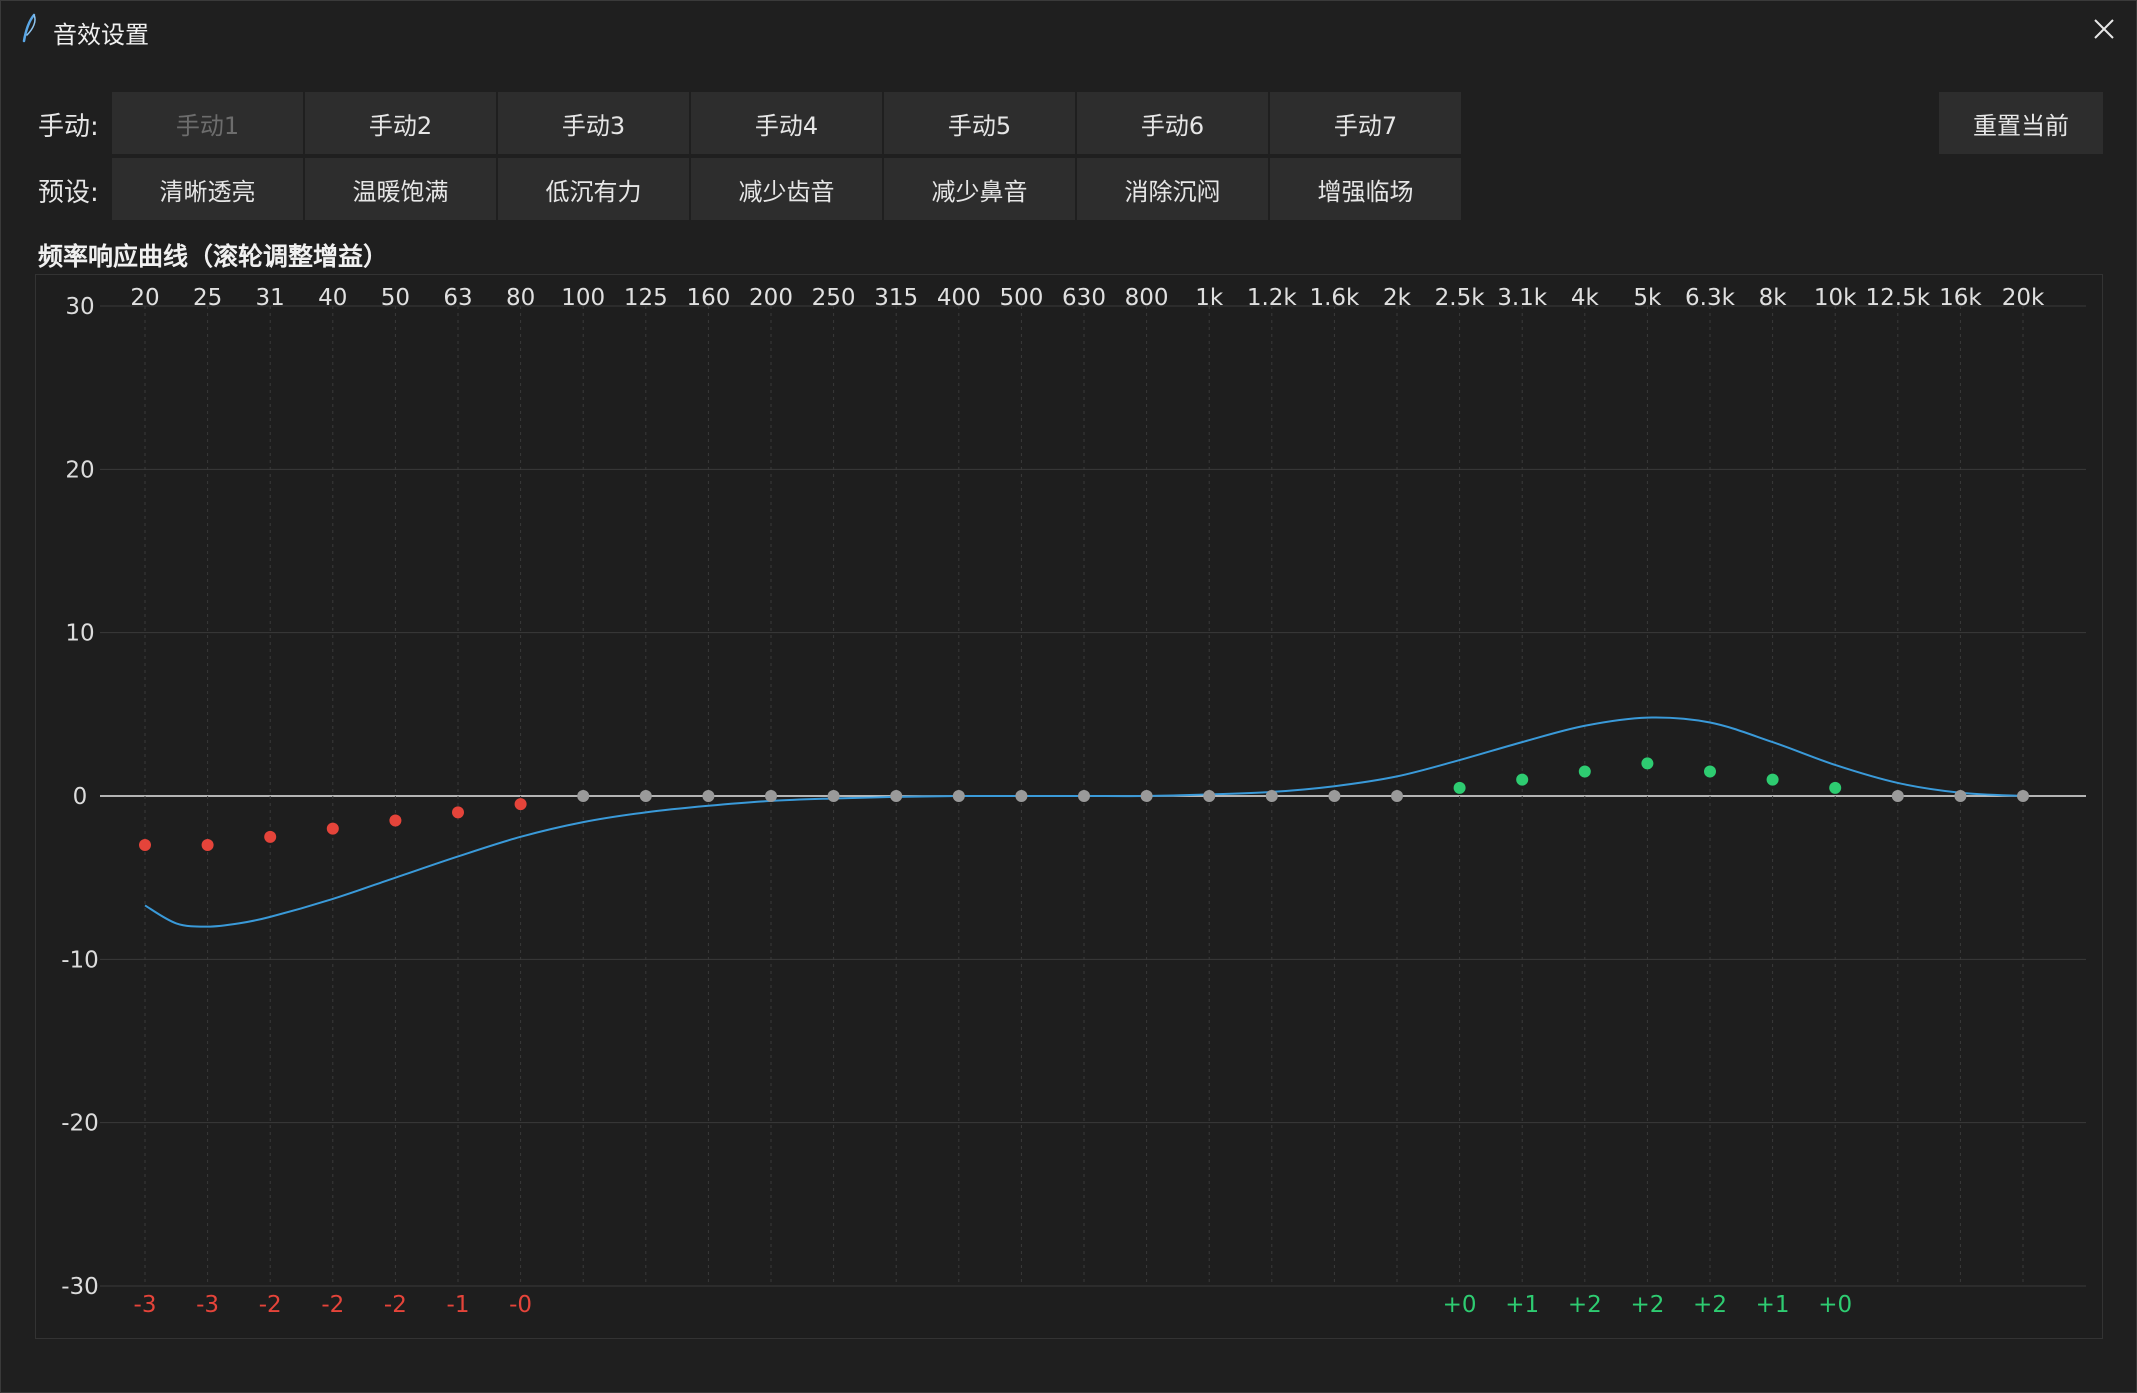  I want to click on band-label: 1k, so click(1209, 298).